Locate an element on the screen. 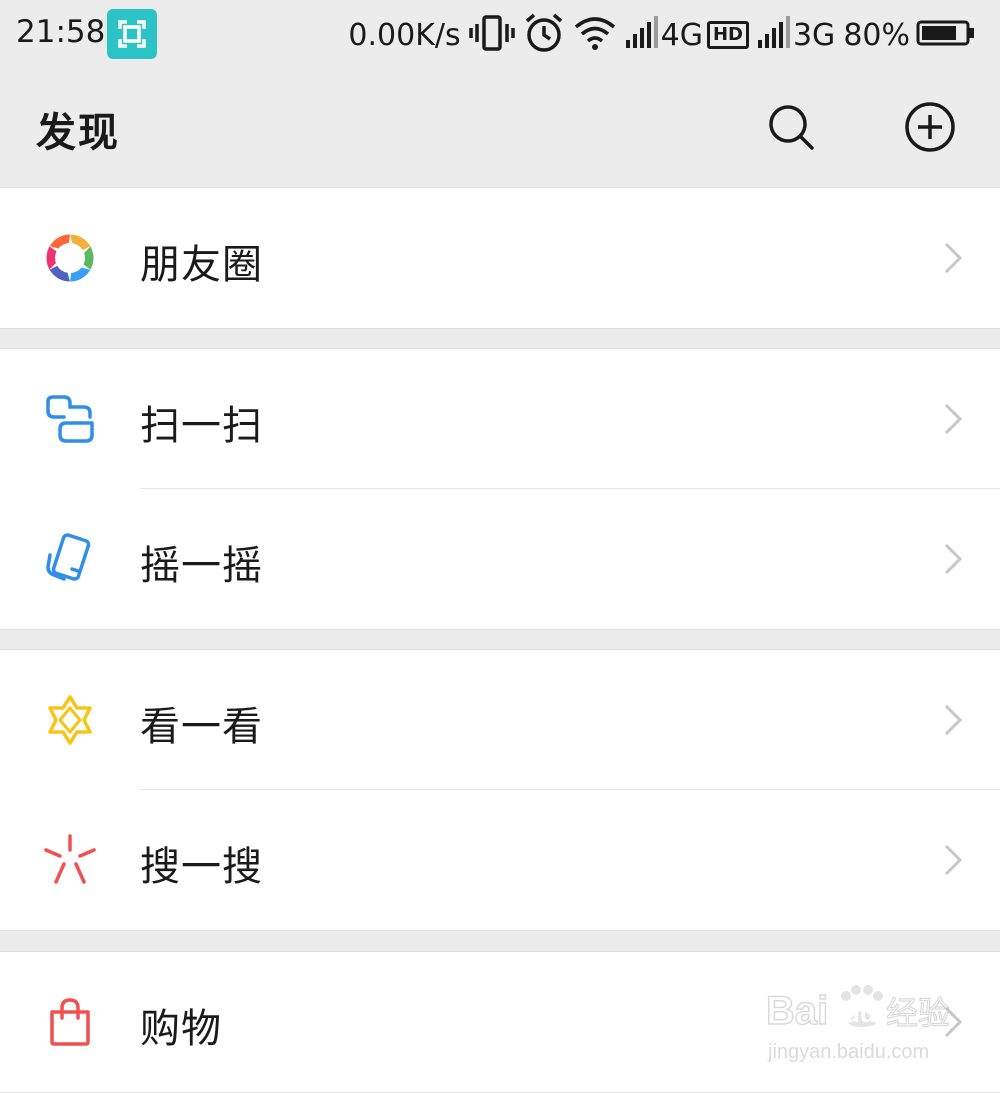 The image size is (1000, 1093). screenshot-icon is located at coordinates (132, 34).